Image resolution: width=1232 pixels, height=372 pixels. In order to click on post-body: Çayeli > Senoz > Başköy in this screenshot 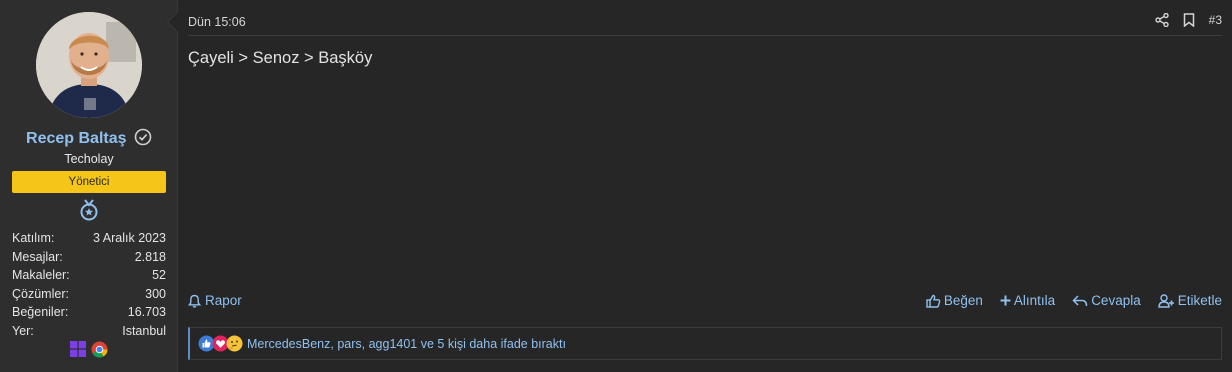, I will do `click(280, 58)`.